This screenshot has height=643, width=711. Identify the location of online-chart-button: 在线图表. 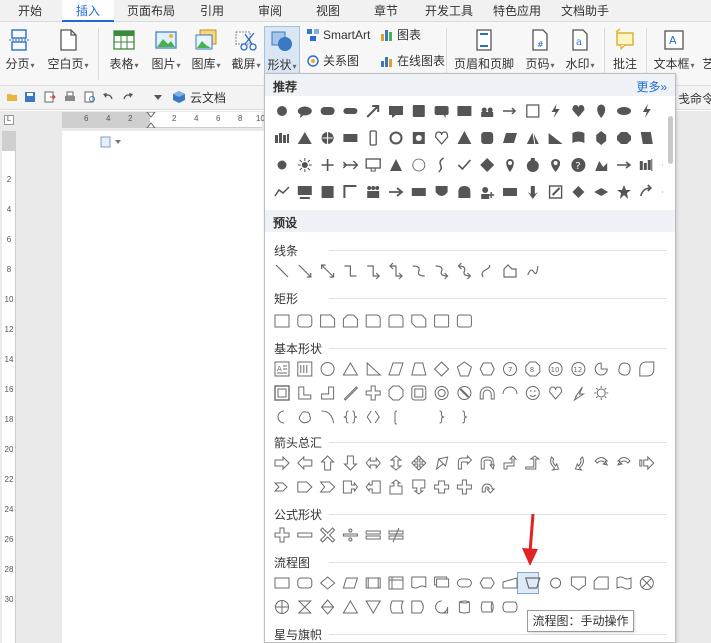
(412, 61).